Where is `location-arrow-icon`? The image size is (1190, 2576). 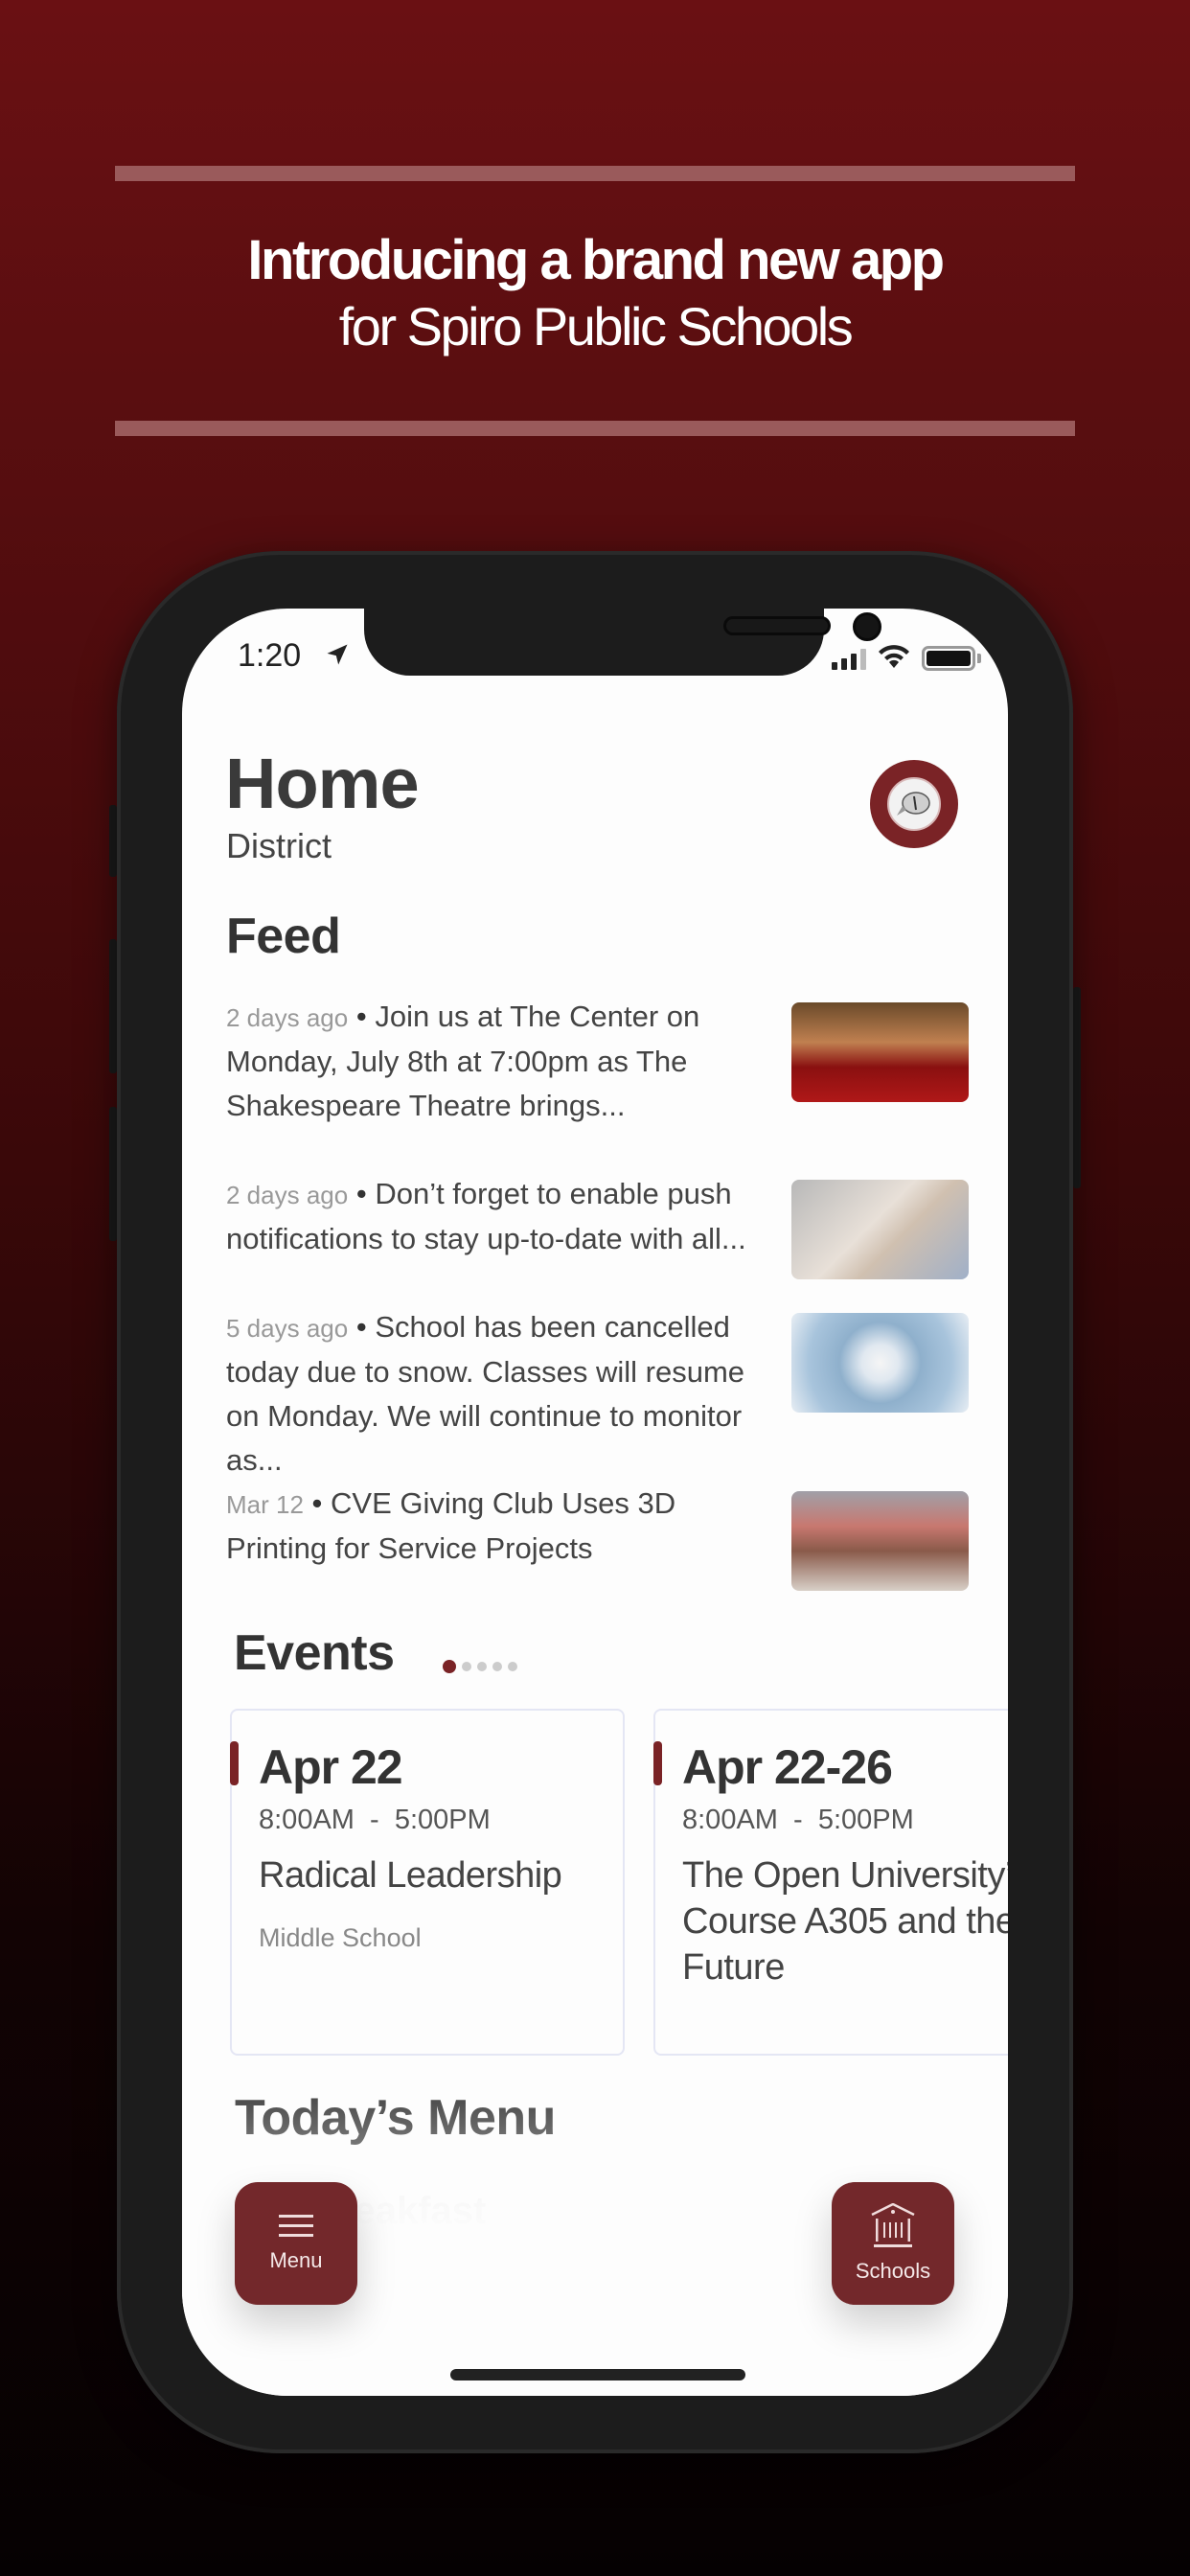 location-arrow-icon is located at coordinates (338, 654).